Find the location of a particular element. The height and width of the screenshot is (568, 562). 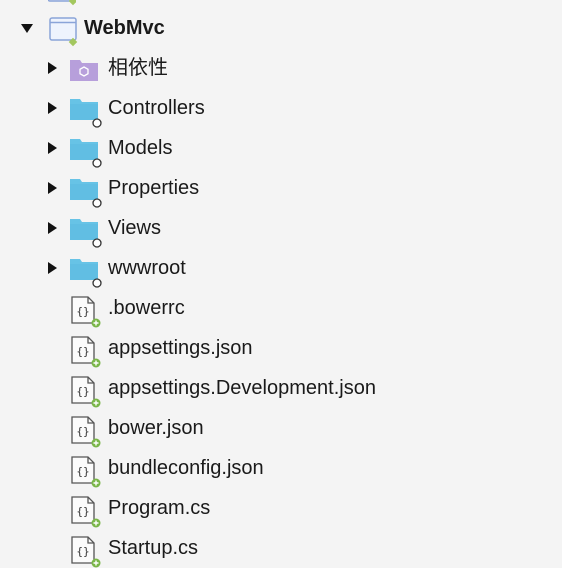

tree-item-label: wwwroot is located at coordinates (147, 268).